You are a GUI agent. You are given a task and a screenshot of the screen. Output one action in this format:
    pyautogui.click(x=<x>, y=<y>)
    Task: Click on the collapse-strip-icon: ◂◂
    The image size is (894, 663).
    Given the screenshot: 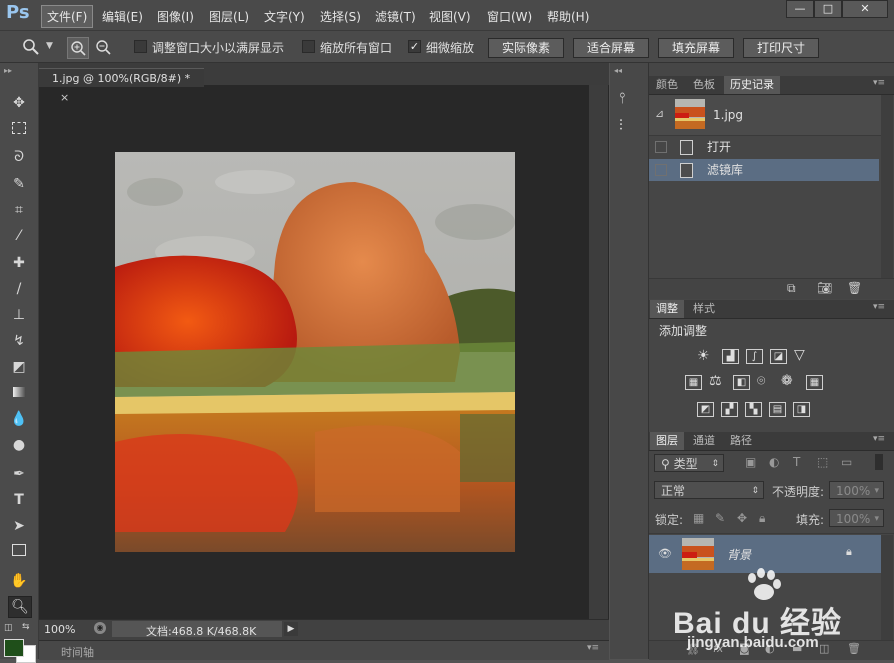 What is the action you would take?
    pyautogui.click(x=618, y=70)
    